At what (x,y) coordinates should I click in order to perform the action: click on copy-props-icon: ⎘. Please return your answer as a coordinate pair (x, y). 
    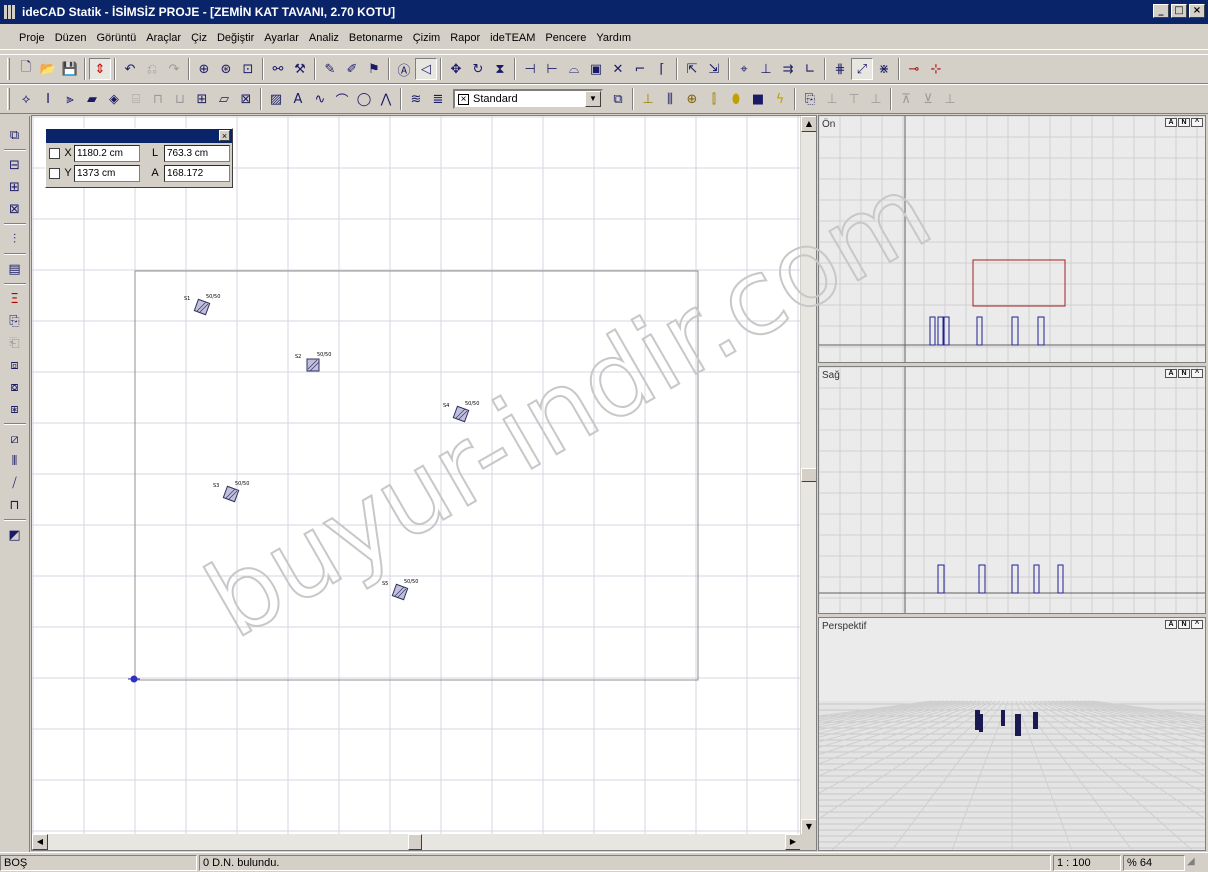
    Looking at the image, I should click on (15, 321).